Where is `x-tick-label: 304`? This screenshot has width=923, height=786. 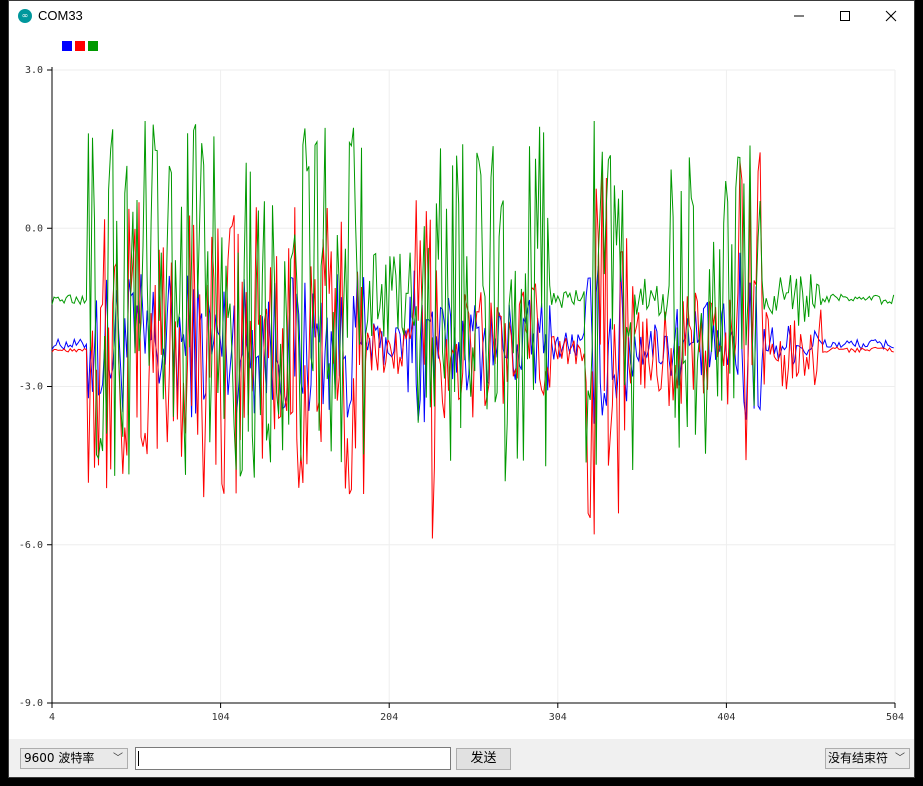
x-tick-label: 304 is located at coordinates (558, 717).